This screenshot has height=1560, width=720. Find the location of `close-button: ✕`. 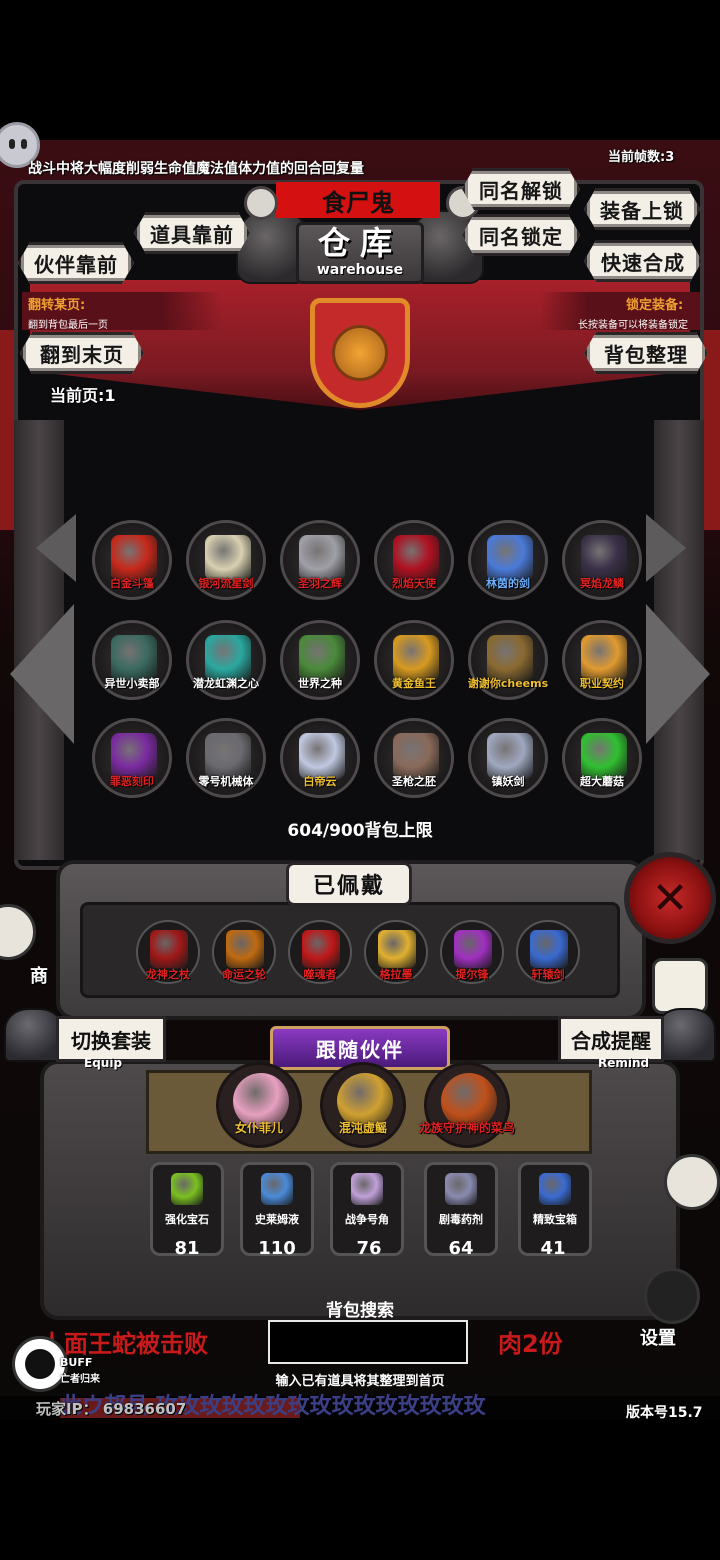

close-button: ✕ is located at coordinates (670, 898).